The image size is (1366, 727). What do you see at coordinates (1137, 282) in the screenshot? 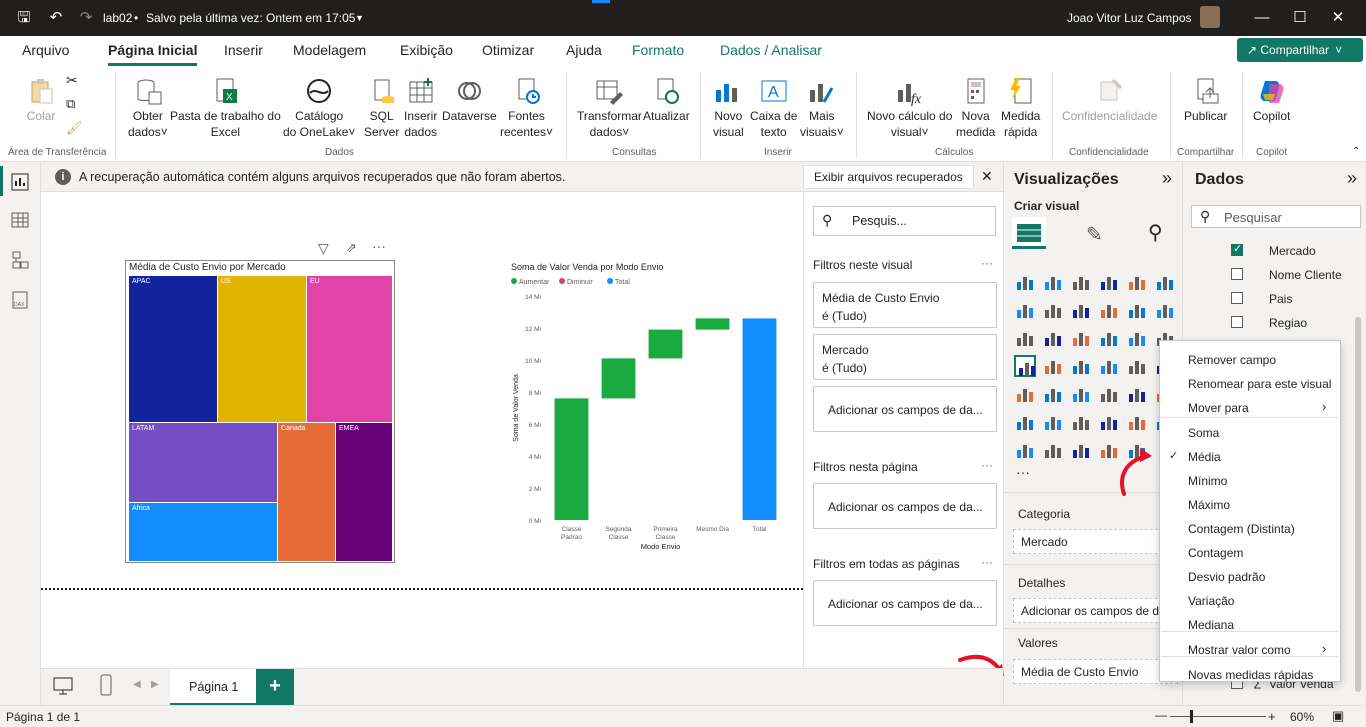
I see `100-bar-icon` at bounding box center [1137, 282].